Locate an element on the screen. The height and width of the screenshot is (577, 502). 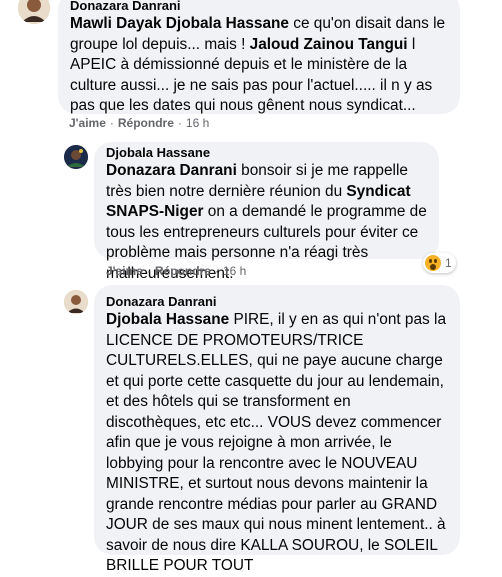
wow-emoji-icon is located at coordinates (433, 263).